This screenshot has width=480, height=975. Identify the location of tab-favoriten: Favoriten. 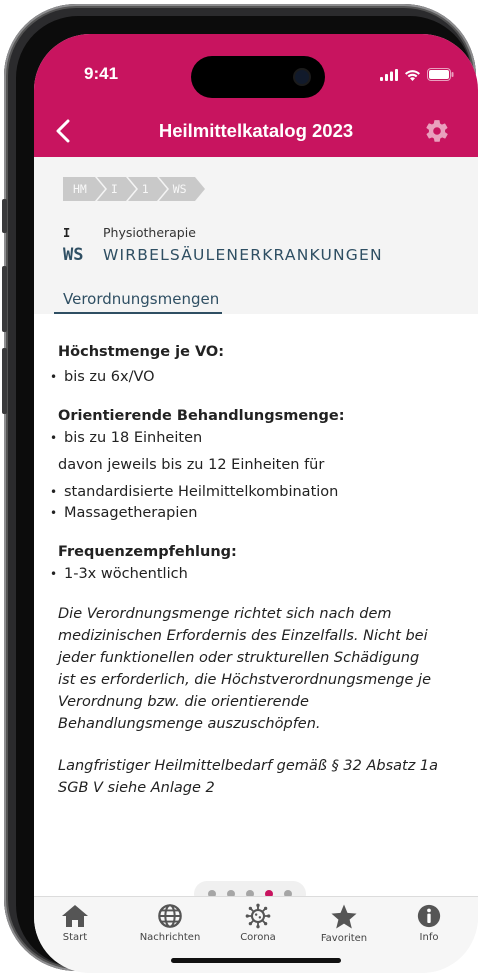
(344, 923).